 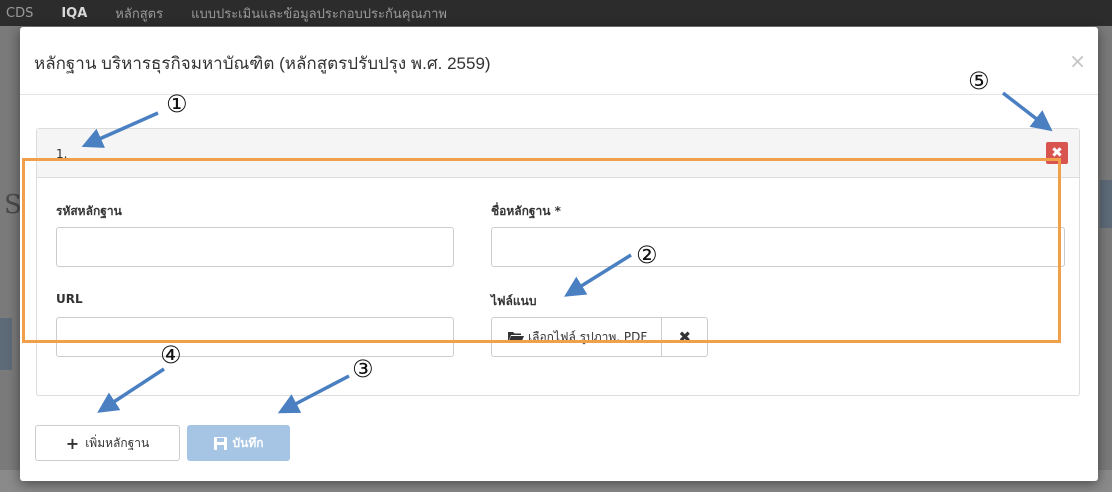 I want to click on annotation-4: ④, so click(x=171, y=355).